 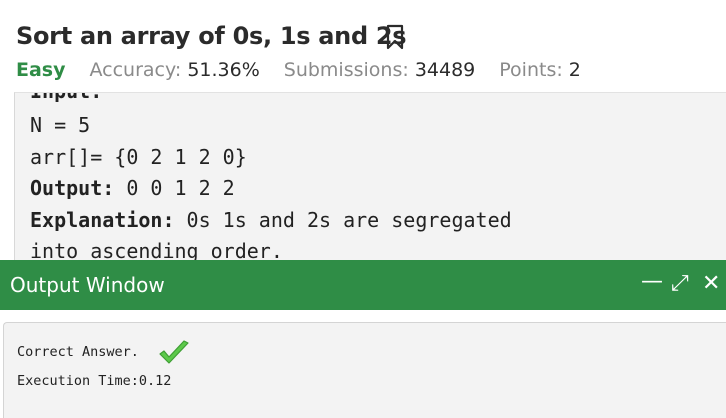 I want to click on example-explanation-line: Explanation: 0s 1s and 2s are segregated, so click(x=271, y=220).